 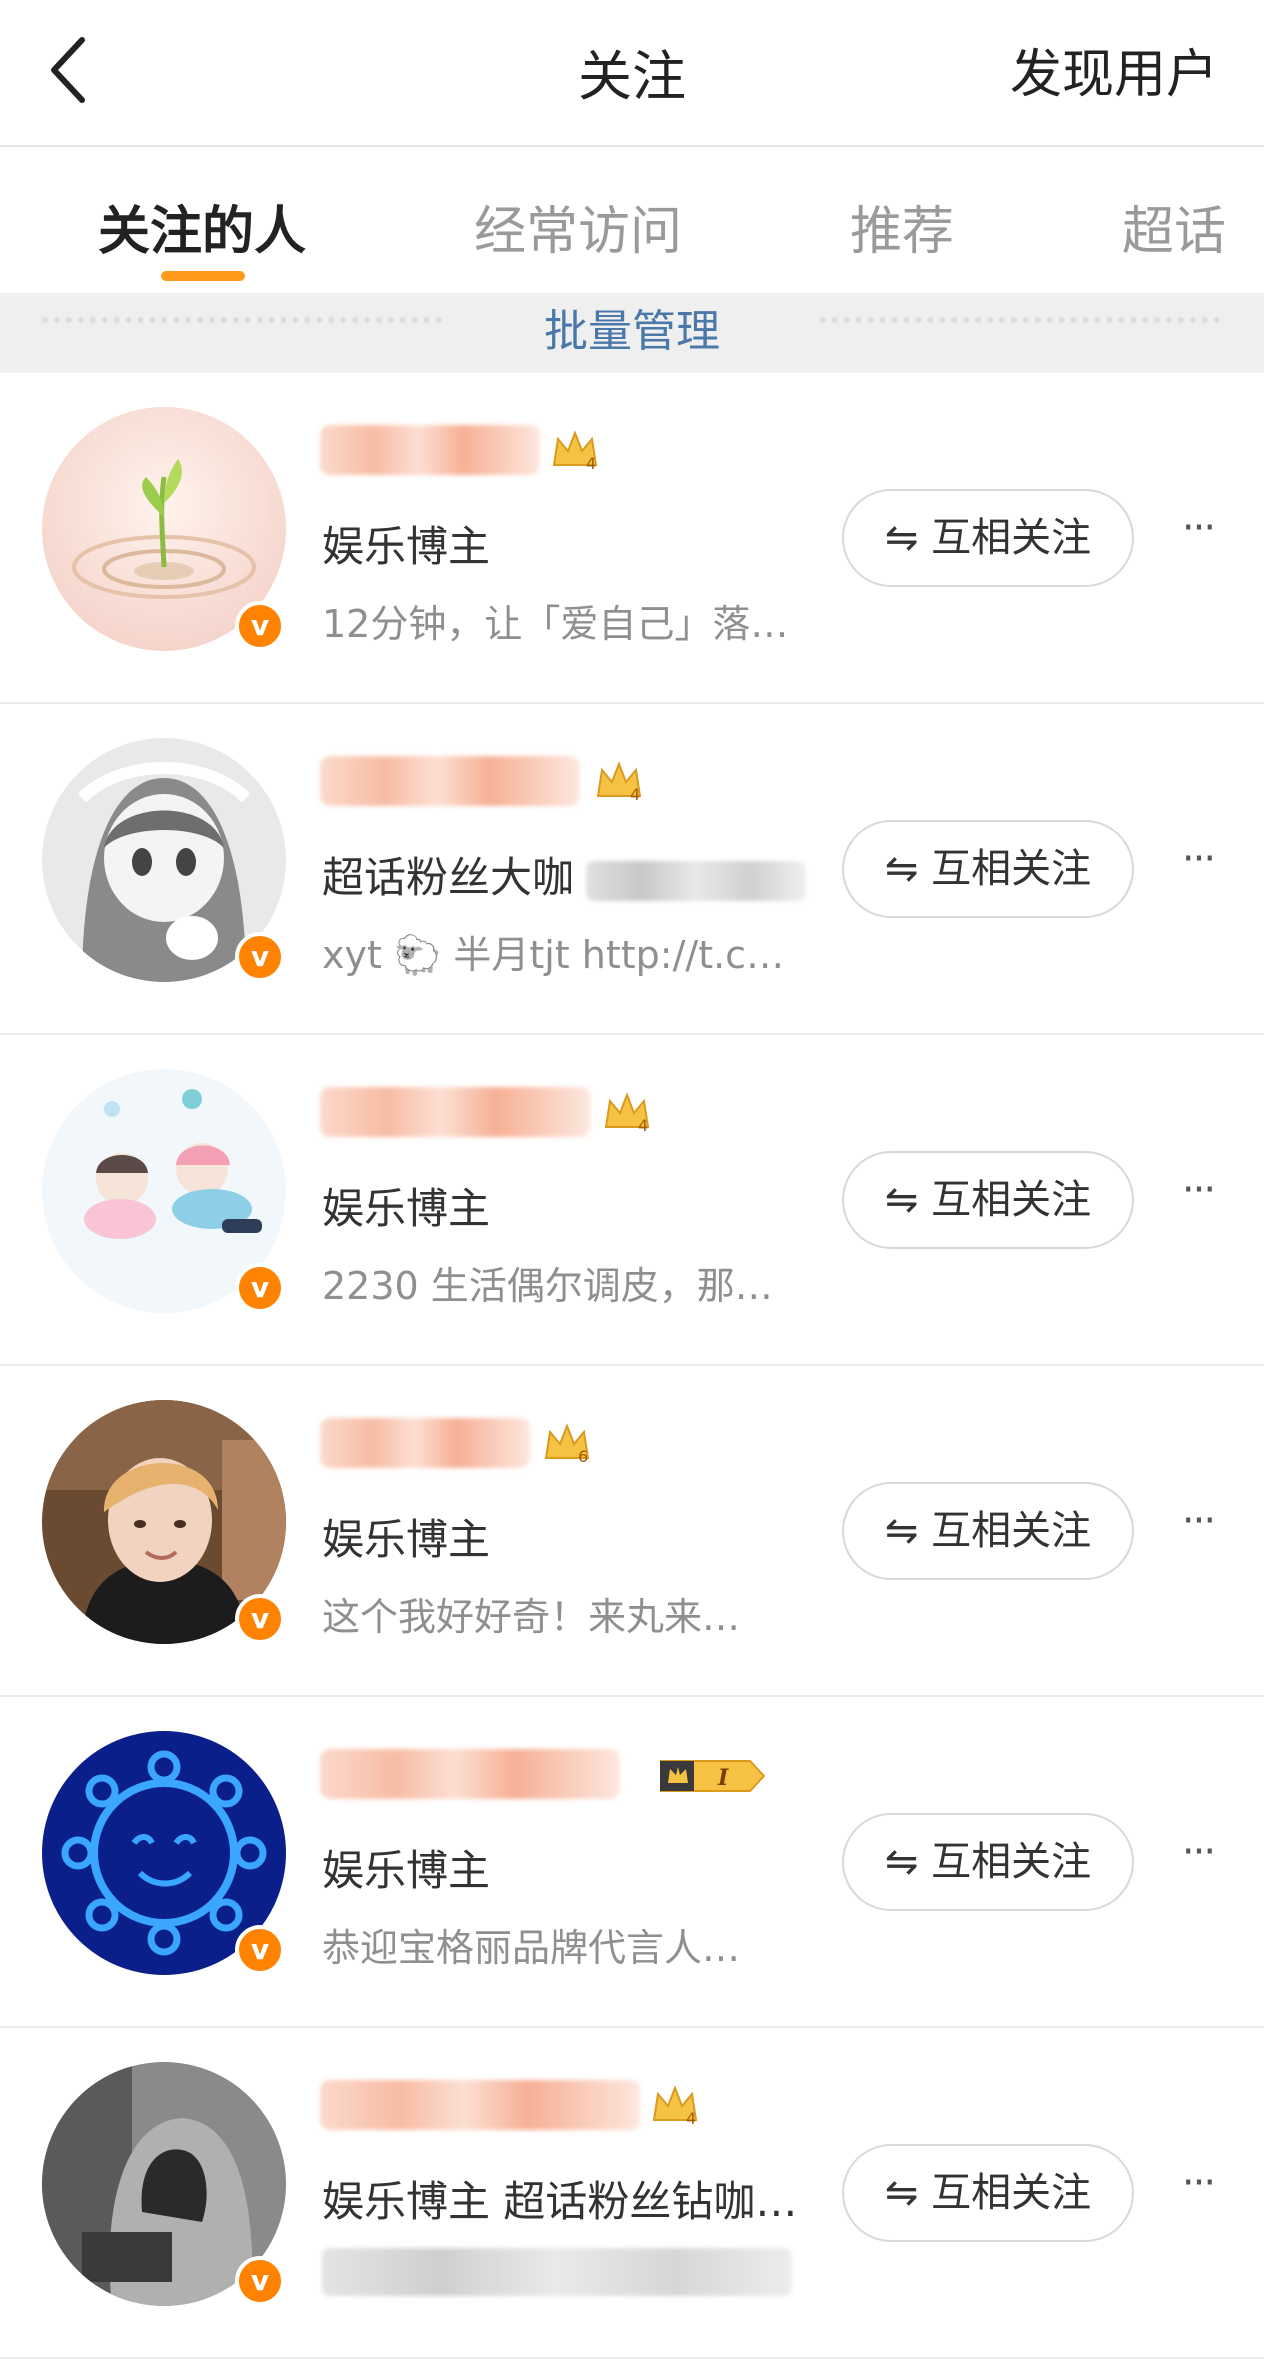 I want to click on list-item: v 4 娱乐博主 2230 生活偶尔调皮，那… ⇋ 互相关注 ···, so click(x=632, y=1200).